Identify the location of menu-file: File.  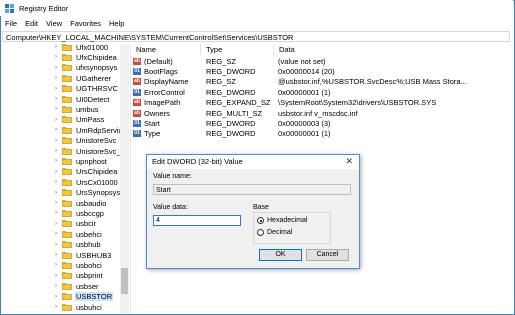
(10, 23).